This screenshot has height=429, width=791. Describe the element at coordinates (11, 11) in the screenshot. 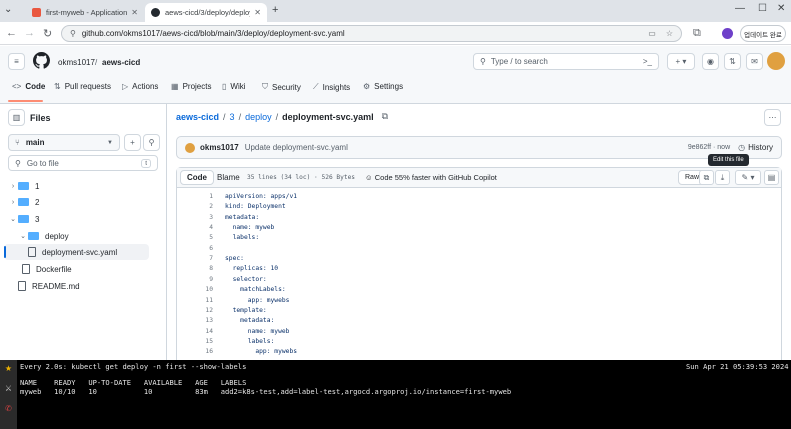

I see `tab-search-icon: ⌄` at that location.